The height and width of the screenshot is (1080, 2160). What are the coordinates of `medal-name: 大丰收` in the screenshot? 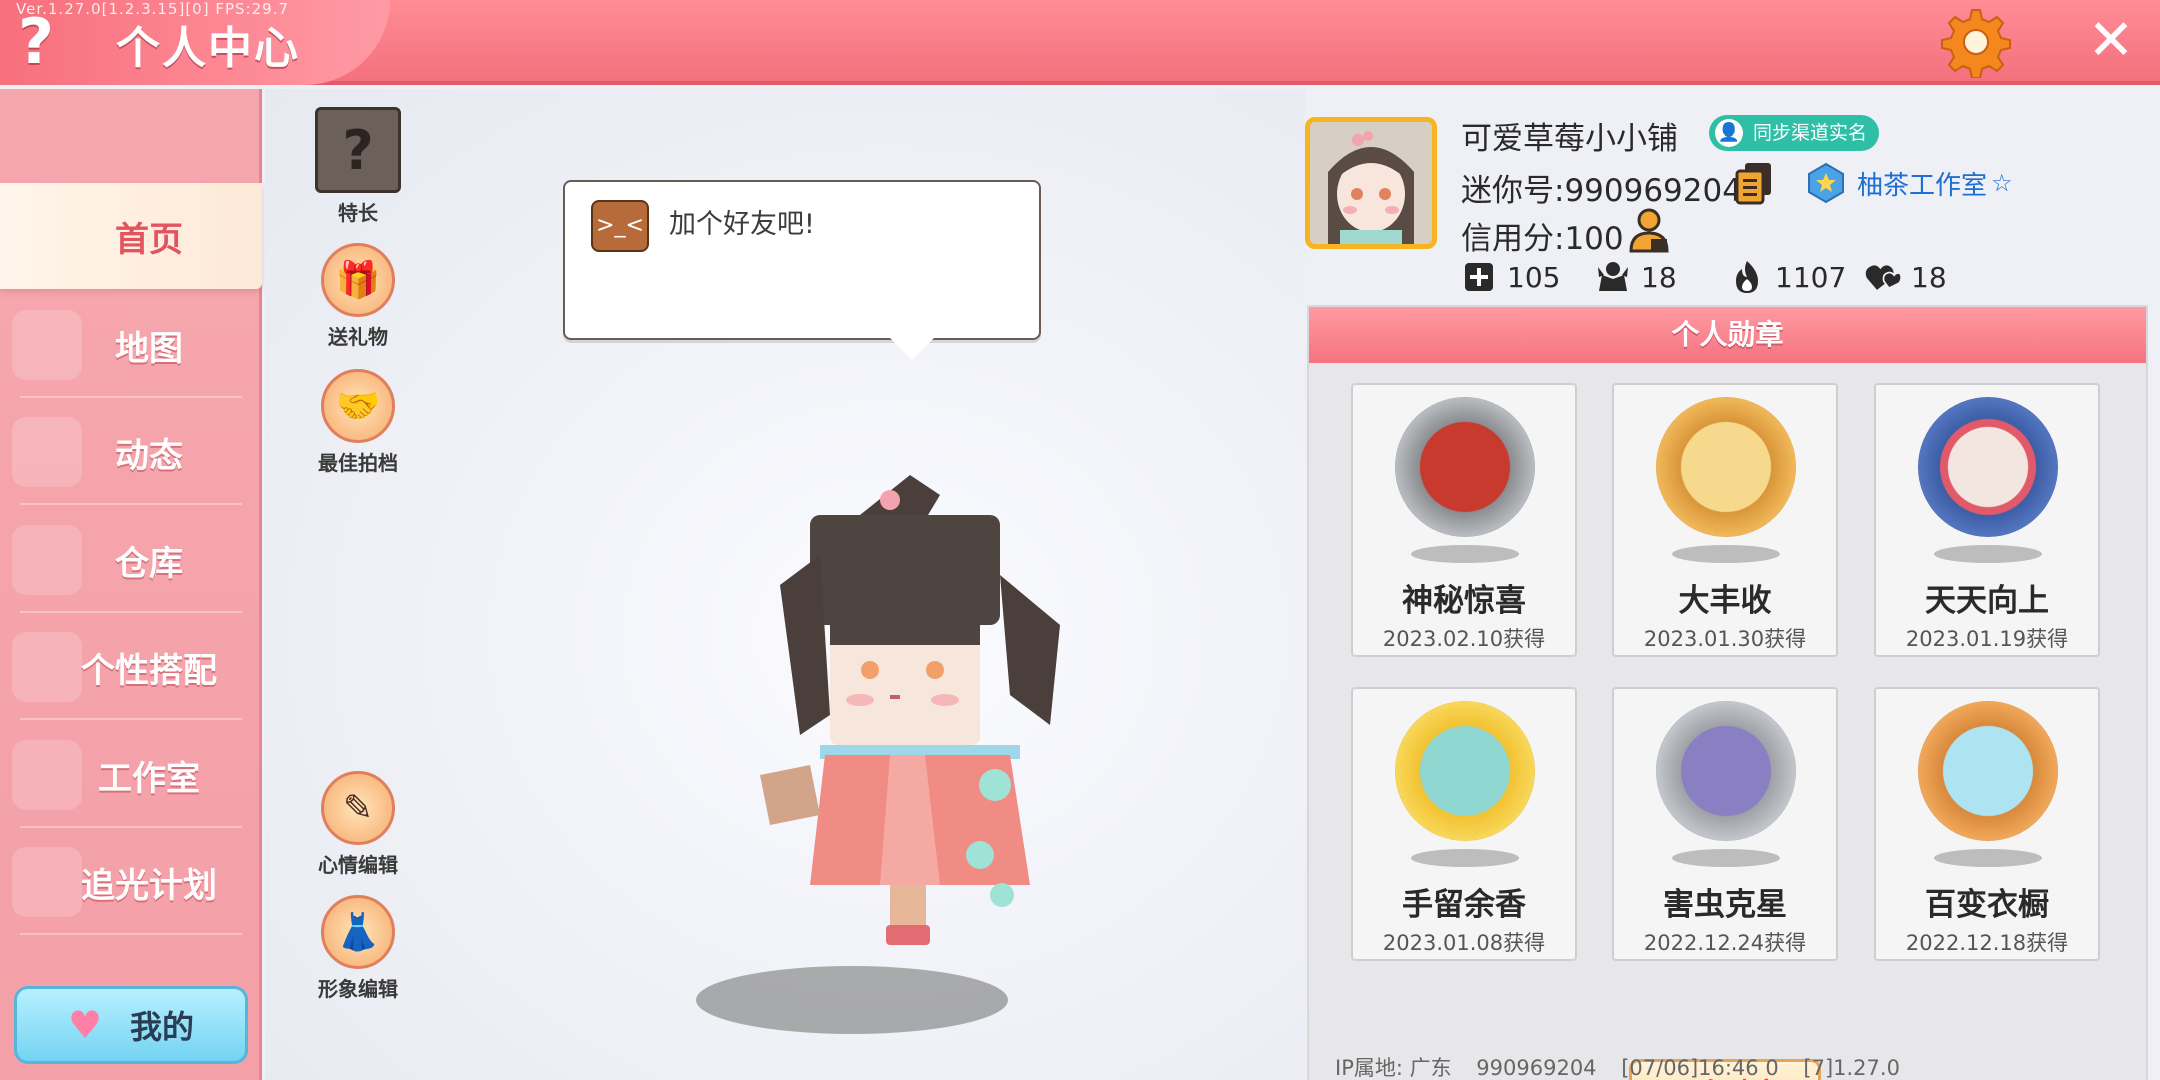 It's located at (1725, 601).